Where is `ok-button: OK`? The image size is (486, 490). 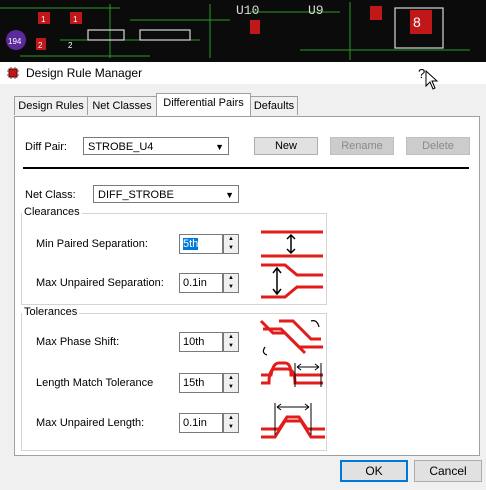
ok-button: OK is located at coordinates (374, 471).